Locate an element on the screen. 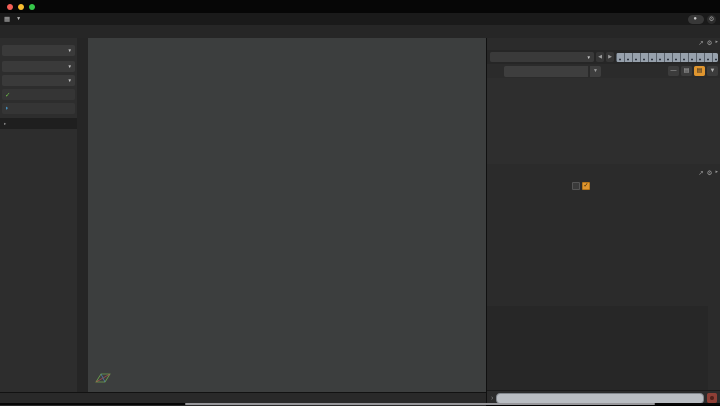  enable-checkbox: ✓ is located at coordinates (586, 186).